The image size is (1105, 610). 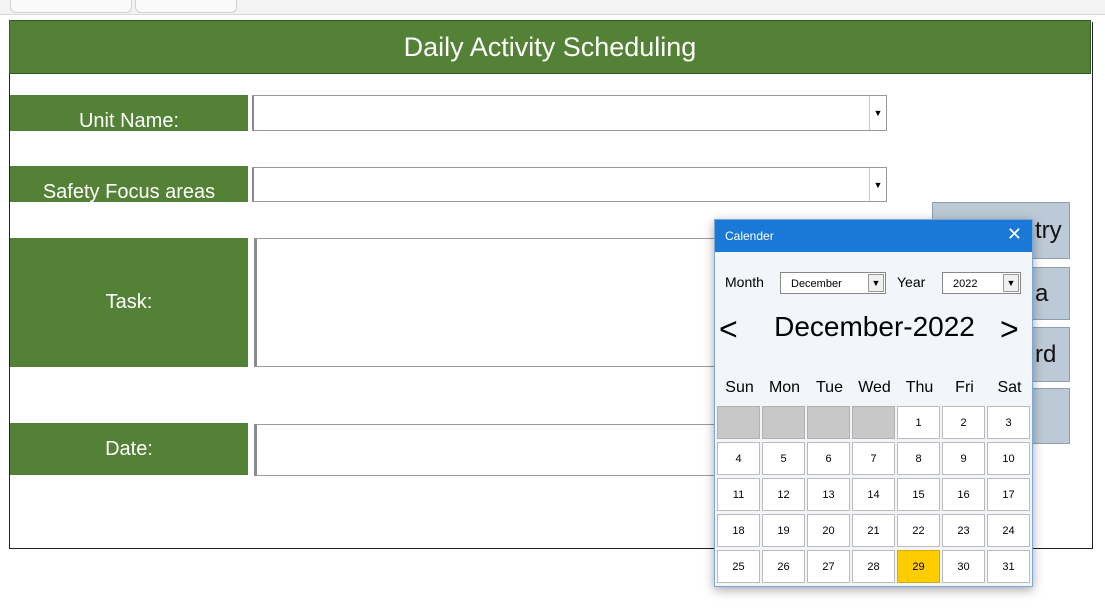 What do you see at coordinates (874, 326) in the screenshot?
I see `calendar-month-heading: December-2022` at bounding box center [874, 326].